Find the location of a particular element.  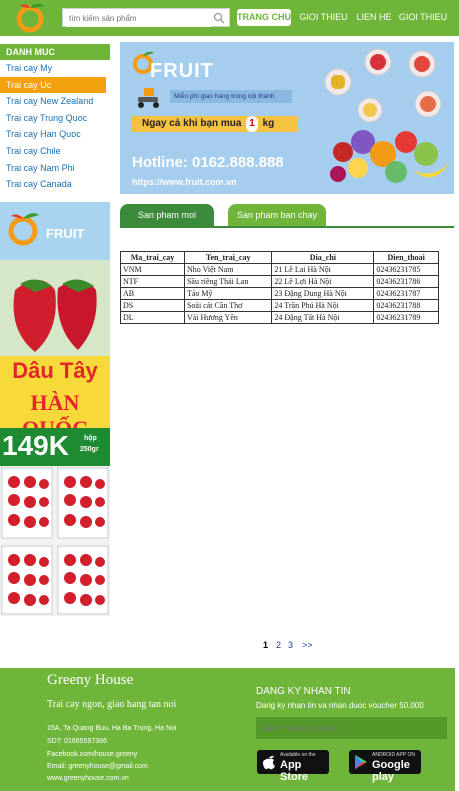

tab-new-products: San pham moi is located at coordinates (167, 215).